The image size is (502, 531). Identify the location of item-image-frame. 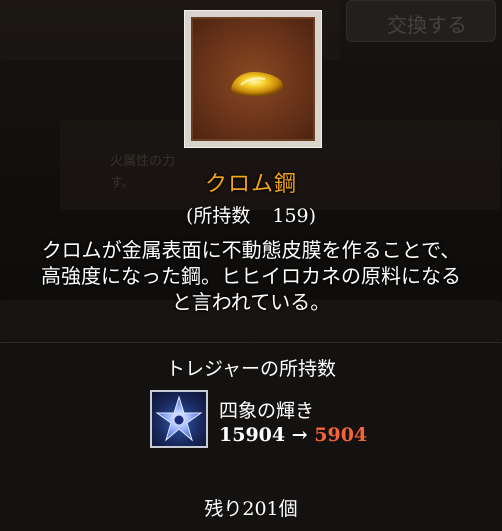
(253, 79).